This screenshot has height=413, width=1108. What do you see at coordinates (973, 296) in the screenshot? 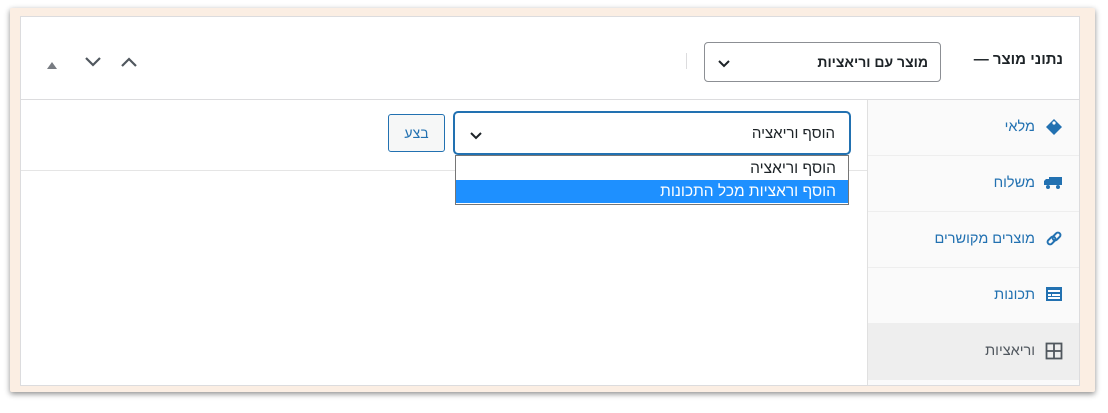
I see `tab-attributes: תכונות` at bounding box center [973, 296].